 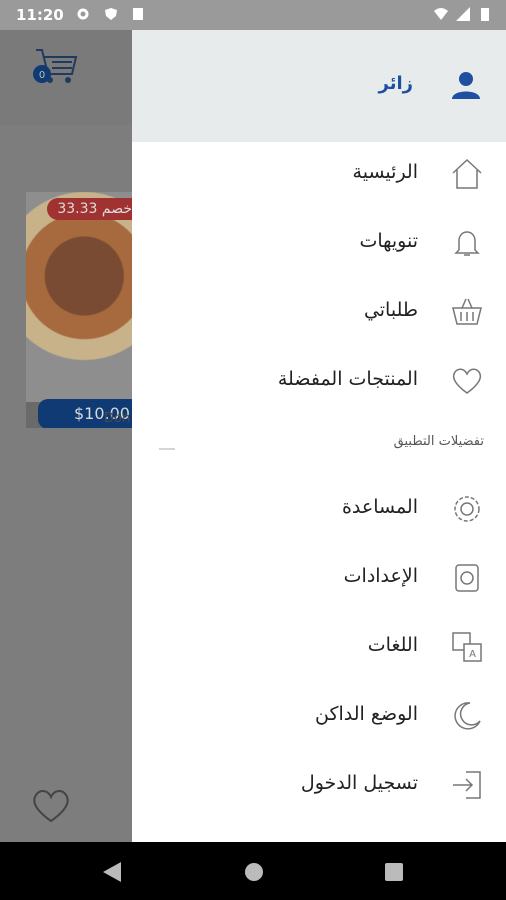 What do you see at coordinates (319, 174) in the screenshot?
I see `drawer-item-home: الرئيسية` at bounding box center [319, 174].